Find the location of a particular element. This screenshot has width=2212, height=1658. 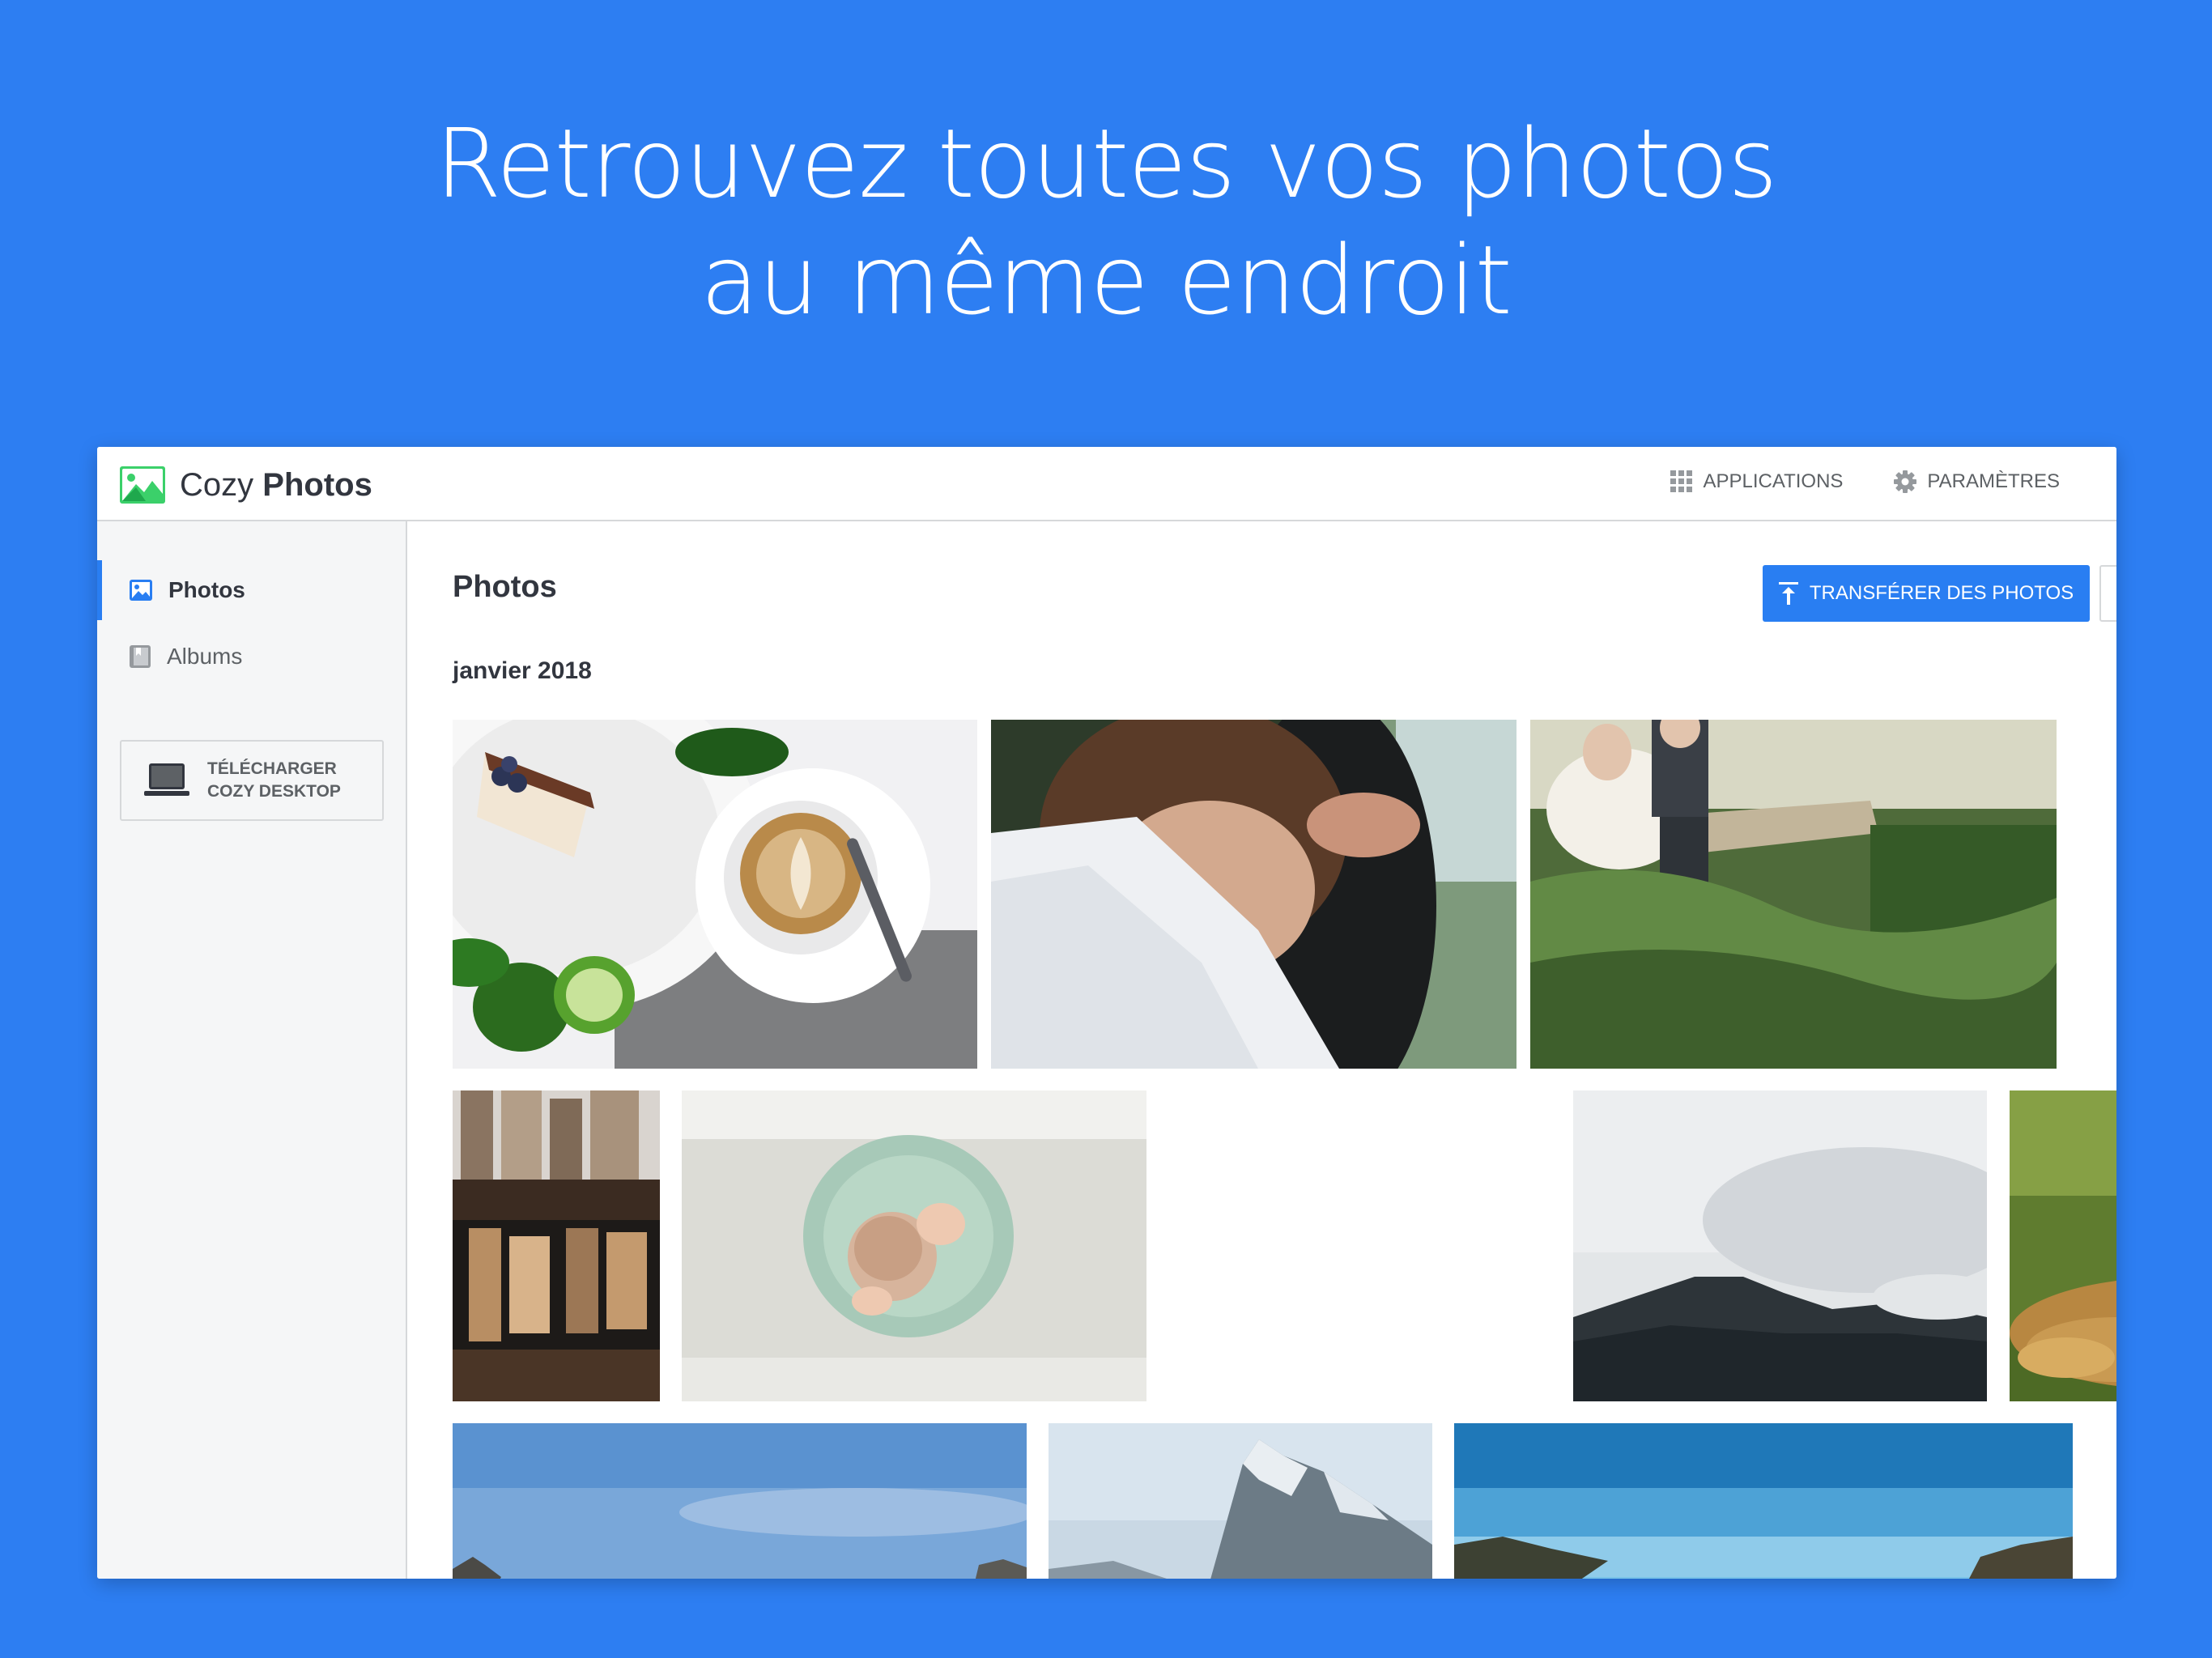

photo-bride-veil is located at coordinates (1254, 894).